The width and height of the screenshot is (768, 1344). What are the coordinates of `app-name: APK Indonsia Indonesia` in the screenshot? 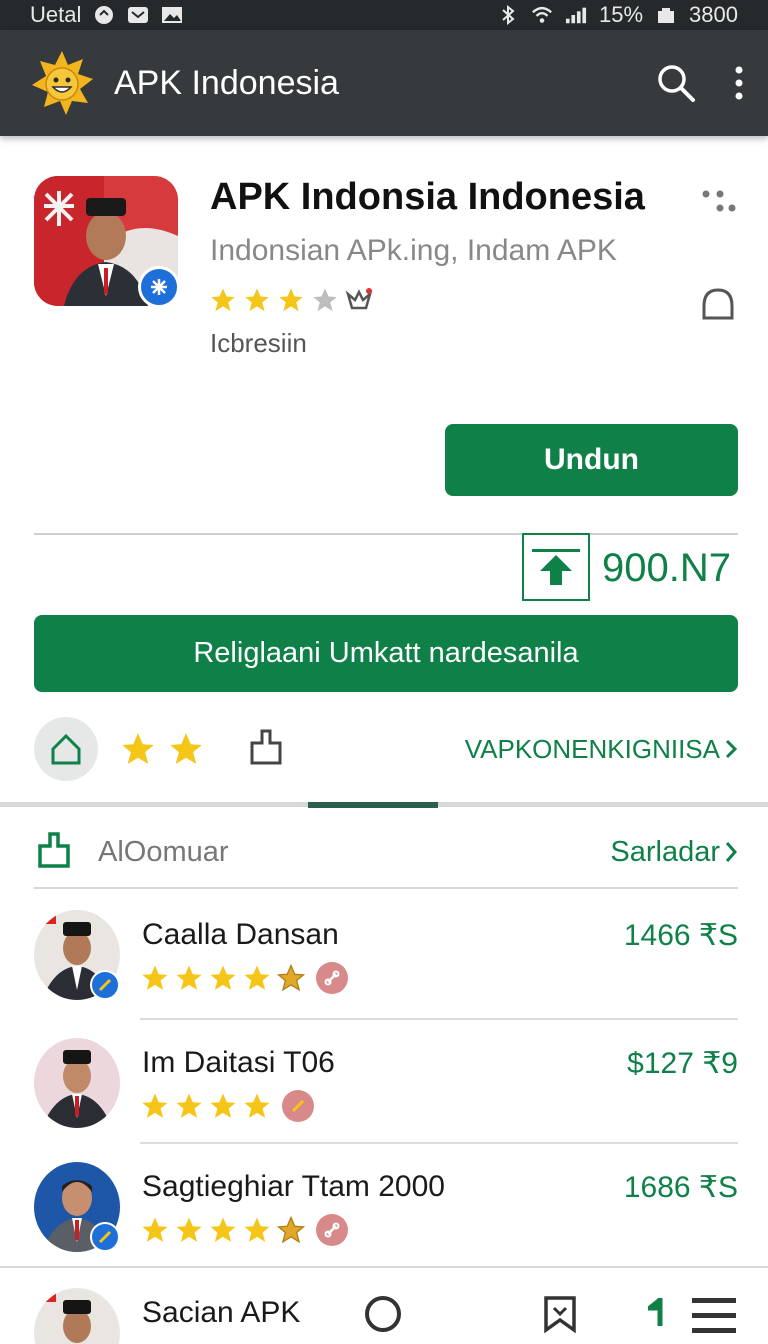 It's located at (427, 197).